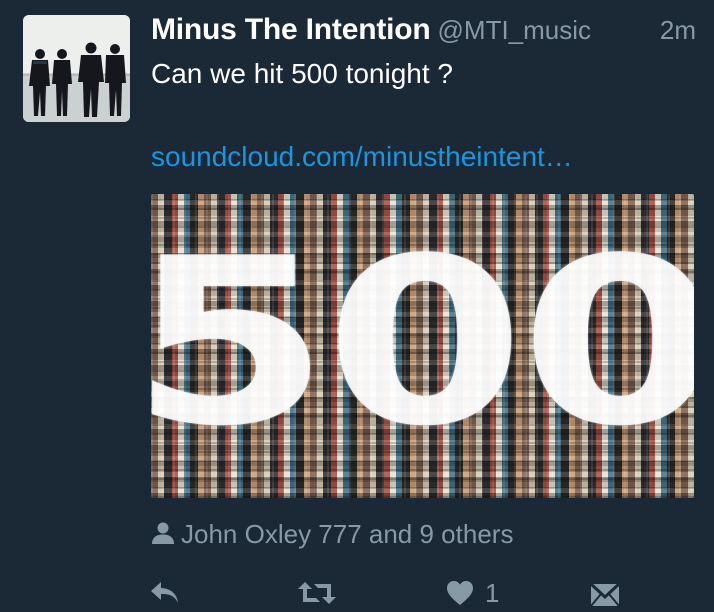 This screenshot has width=714, height=612. Describe the element at coordinates (515, 30) in the screenshot. I see `author-handle: @MTI_music` at that location.